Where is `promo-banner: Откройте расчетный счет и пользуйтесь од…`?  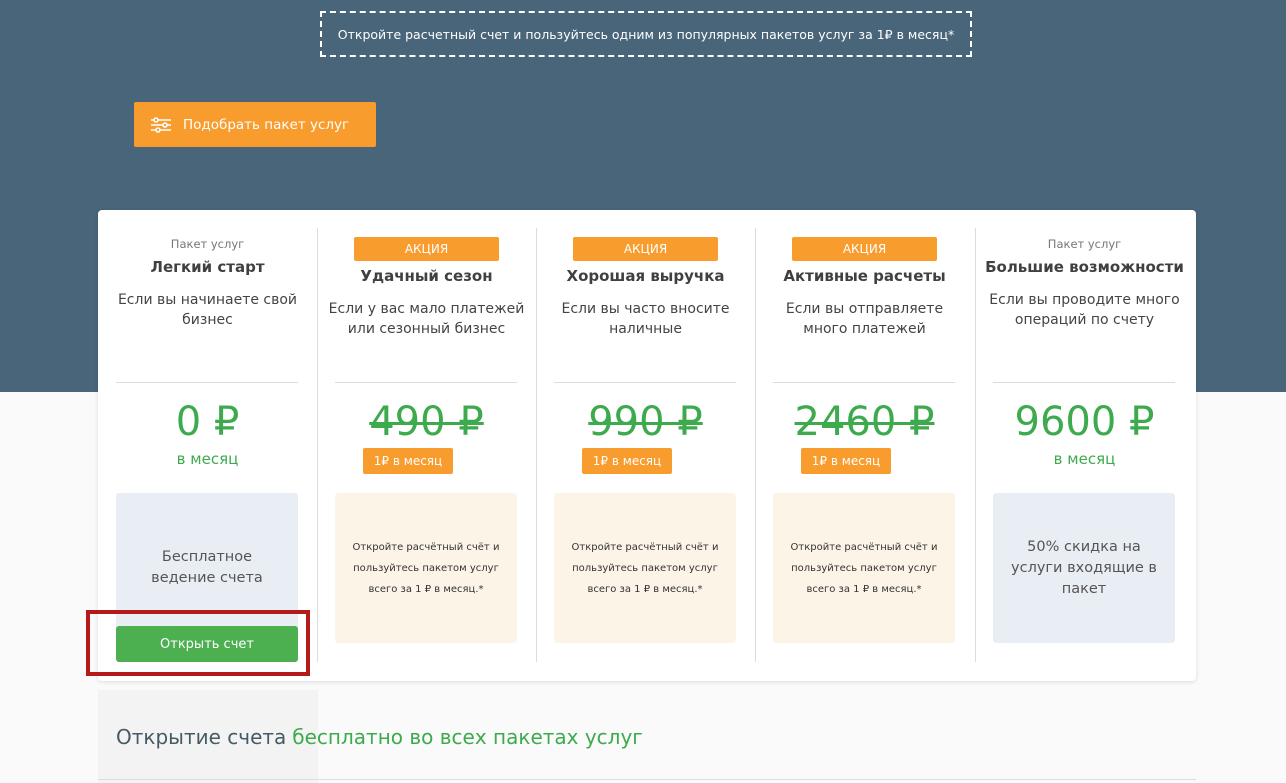
promo-banner: Откройте расчетный счет и пользуйтесь од… is located at coordinates (646, 34).